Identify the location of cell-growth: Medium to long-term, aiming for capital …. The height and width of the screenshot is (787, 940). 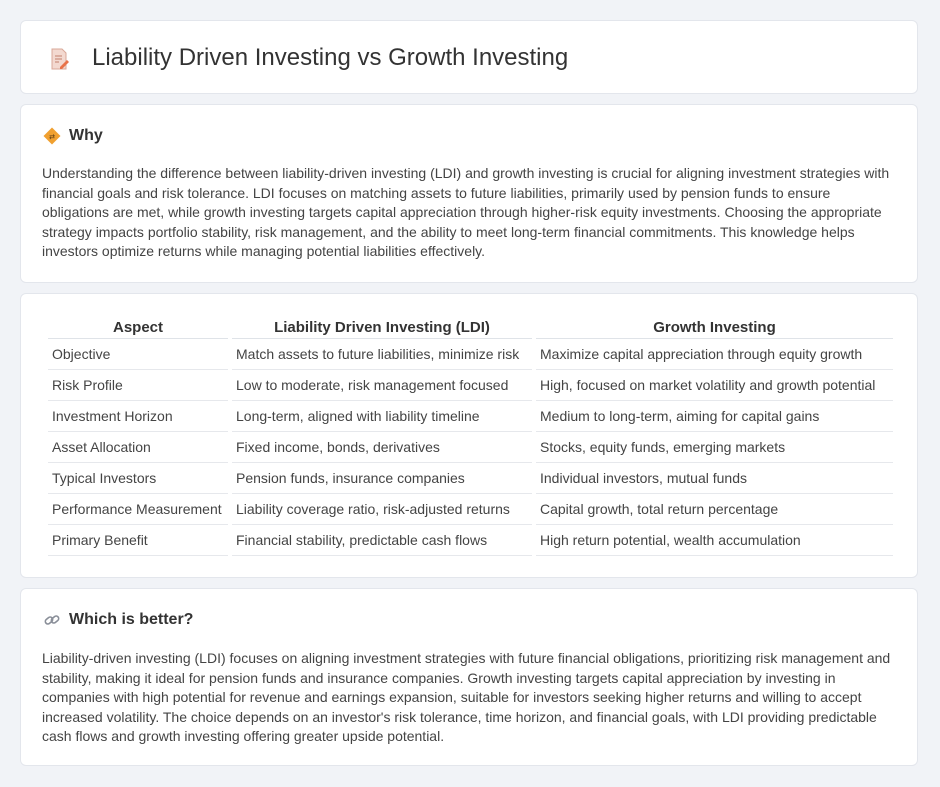
(714, 416).